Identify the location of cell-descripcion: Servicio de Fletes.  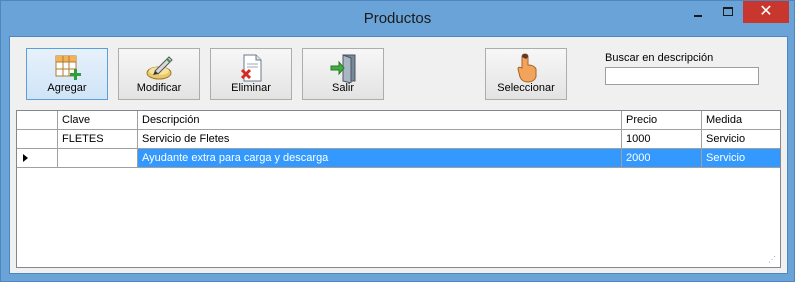
(380, 139).